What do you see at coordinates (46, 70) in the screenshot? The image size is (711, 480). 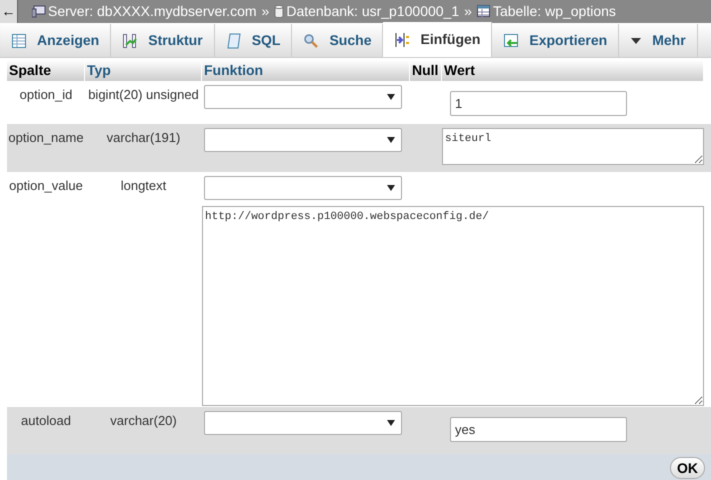 I see `column-header: Spalte` at bounding box center [46, 70].